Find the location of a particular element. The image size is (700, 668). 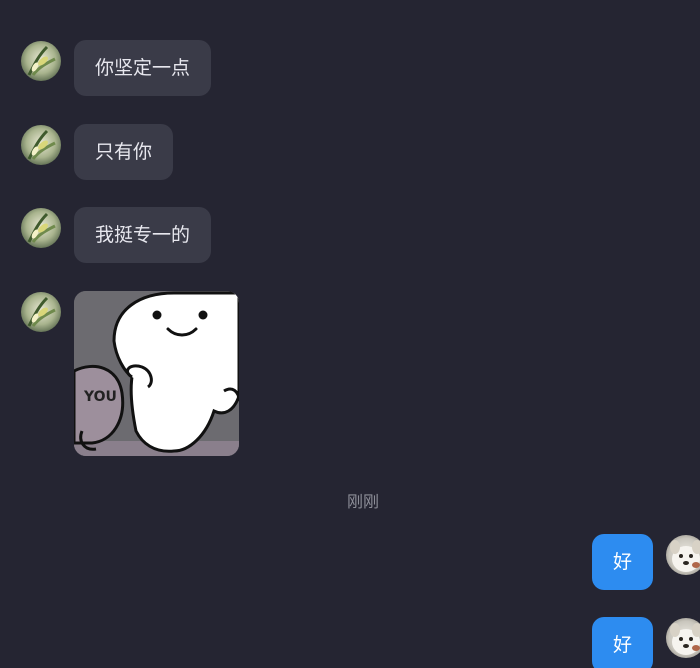

message-bubble: 你坚定一点 is located at coordinates (143, 68).